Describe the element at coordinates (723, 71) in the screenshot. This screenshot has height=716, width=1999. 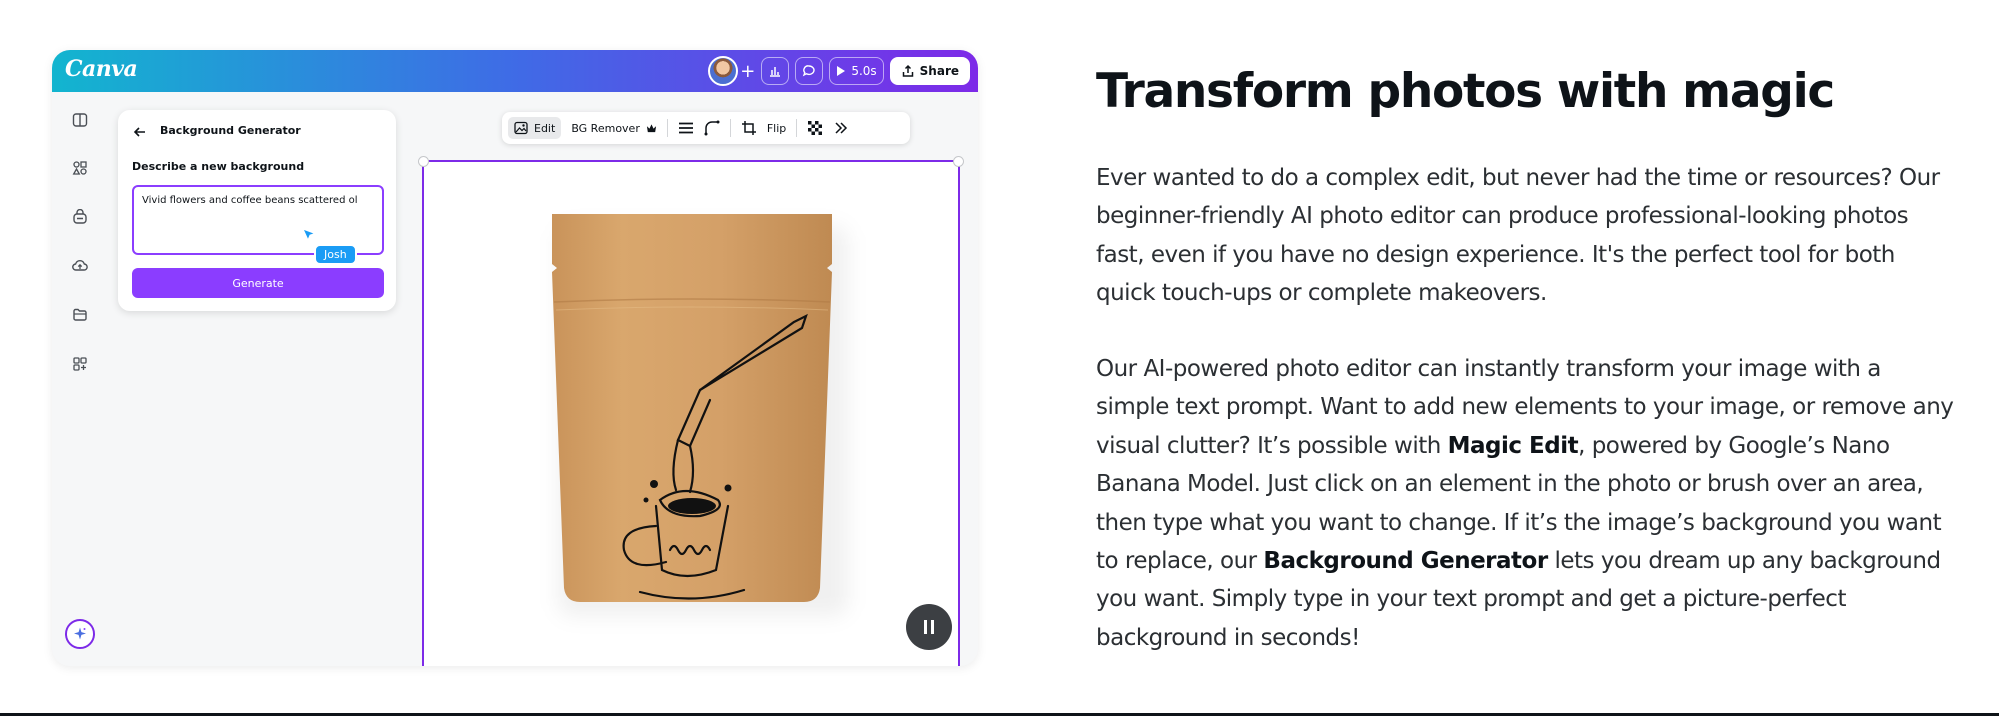
I see `avatar` at that location.